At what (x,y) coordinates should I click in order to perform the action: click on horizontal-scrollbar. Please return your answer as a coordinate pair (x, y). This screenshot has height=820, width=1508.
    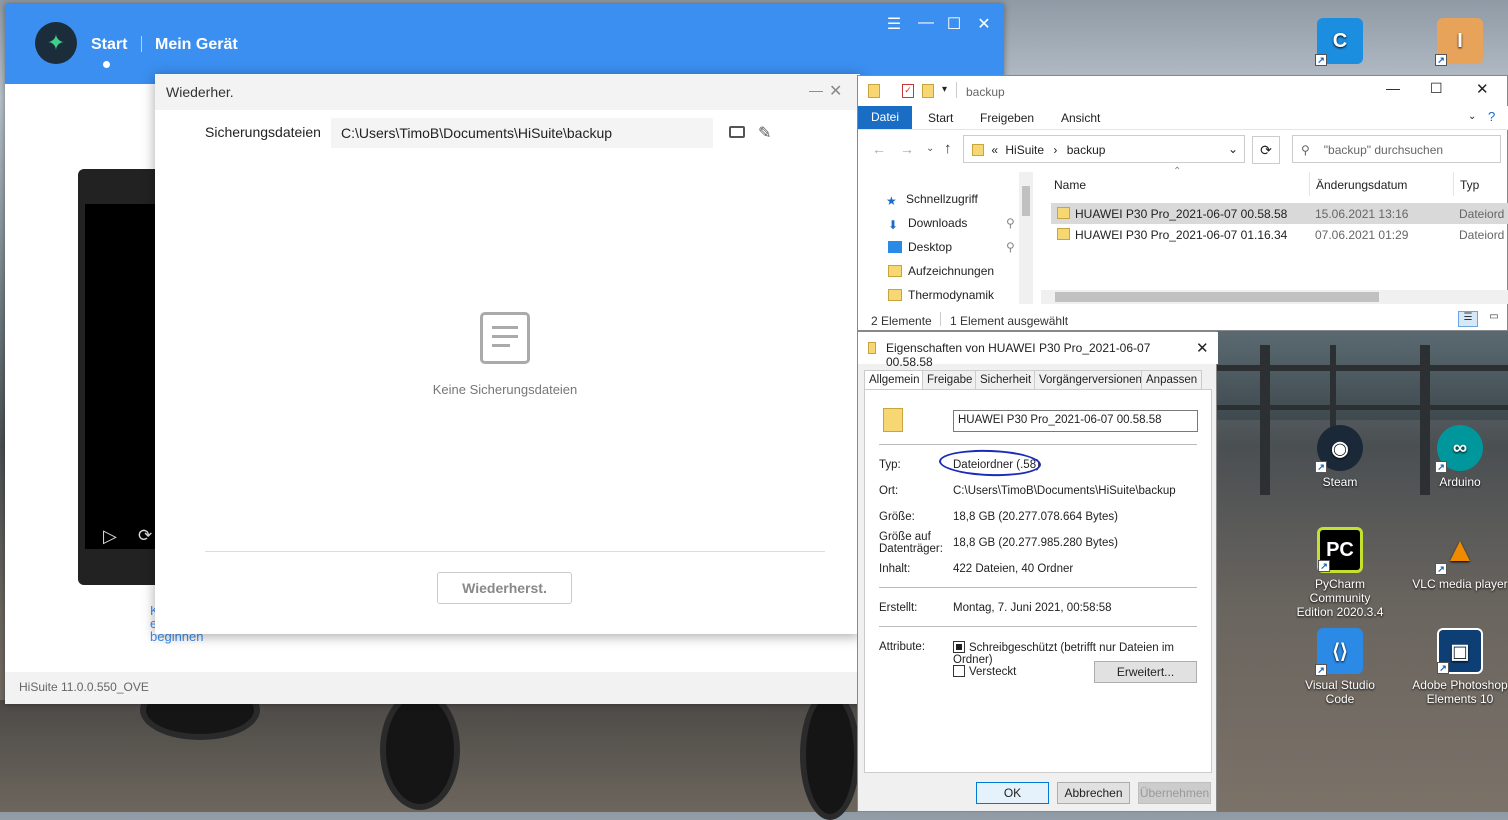
    Looking at the image, I should click on (1274, 297).